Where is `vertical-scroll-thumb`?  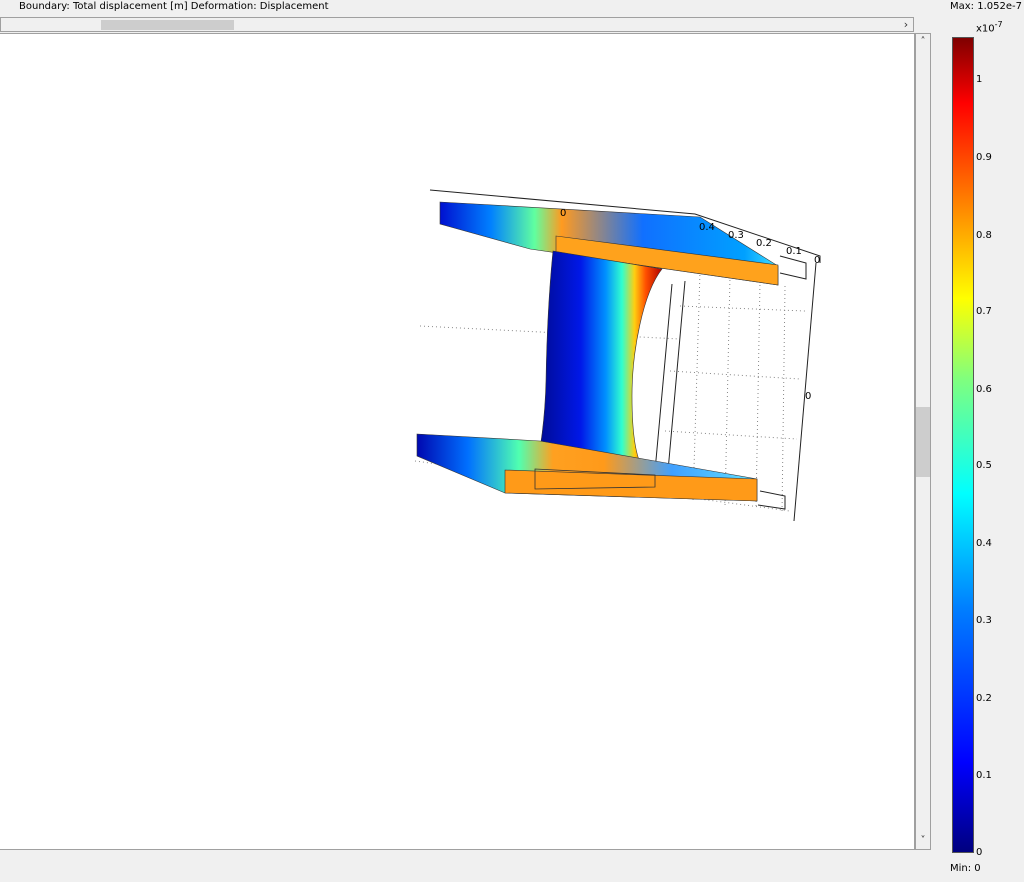
vertical-scroll-thumb is located at coordinates (923, 442).